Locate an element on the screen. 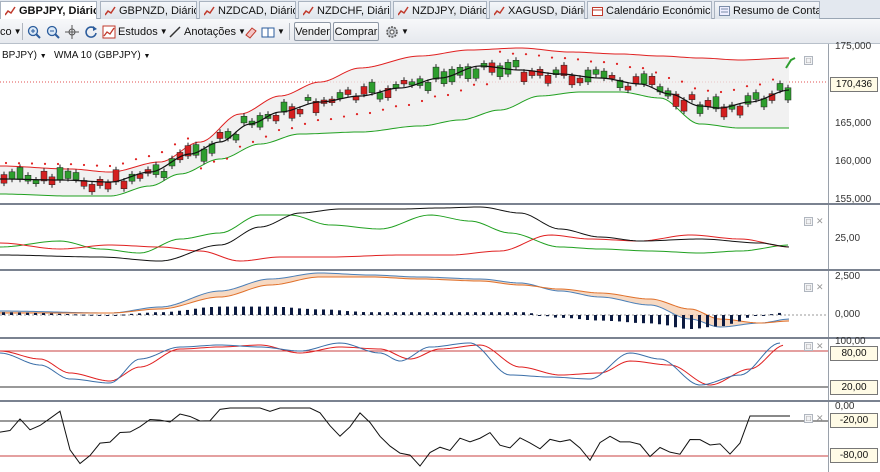  eraser-button is located at coordinates (251, 31).